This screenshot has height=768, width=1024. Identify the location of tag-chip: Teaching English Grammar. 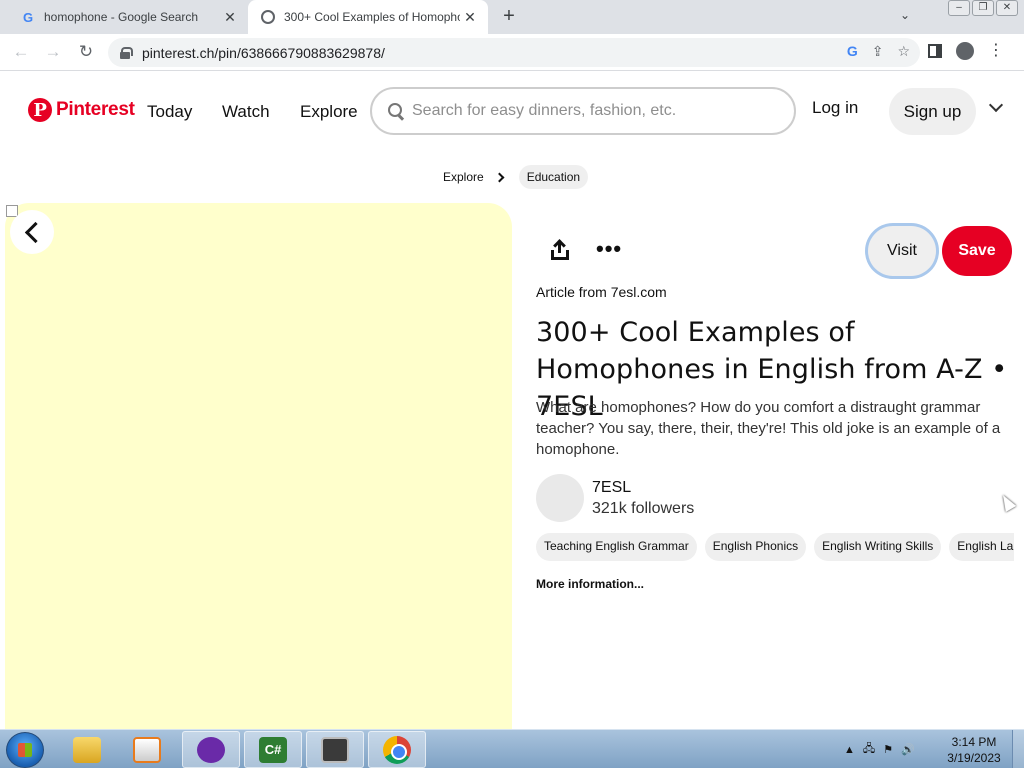
(616, 547).